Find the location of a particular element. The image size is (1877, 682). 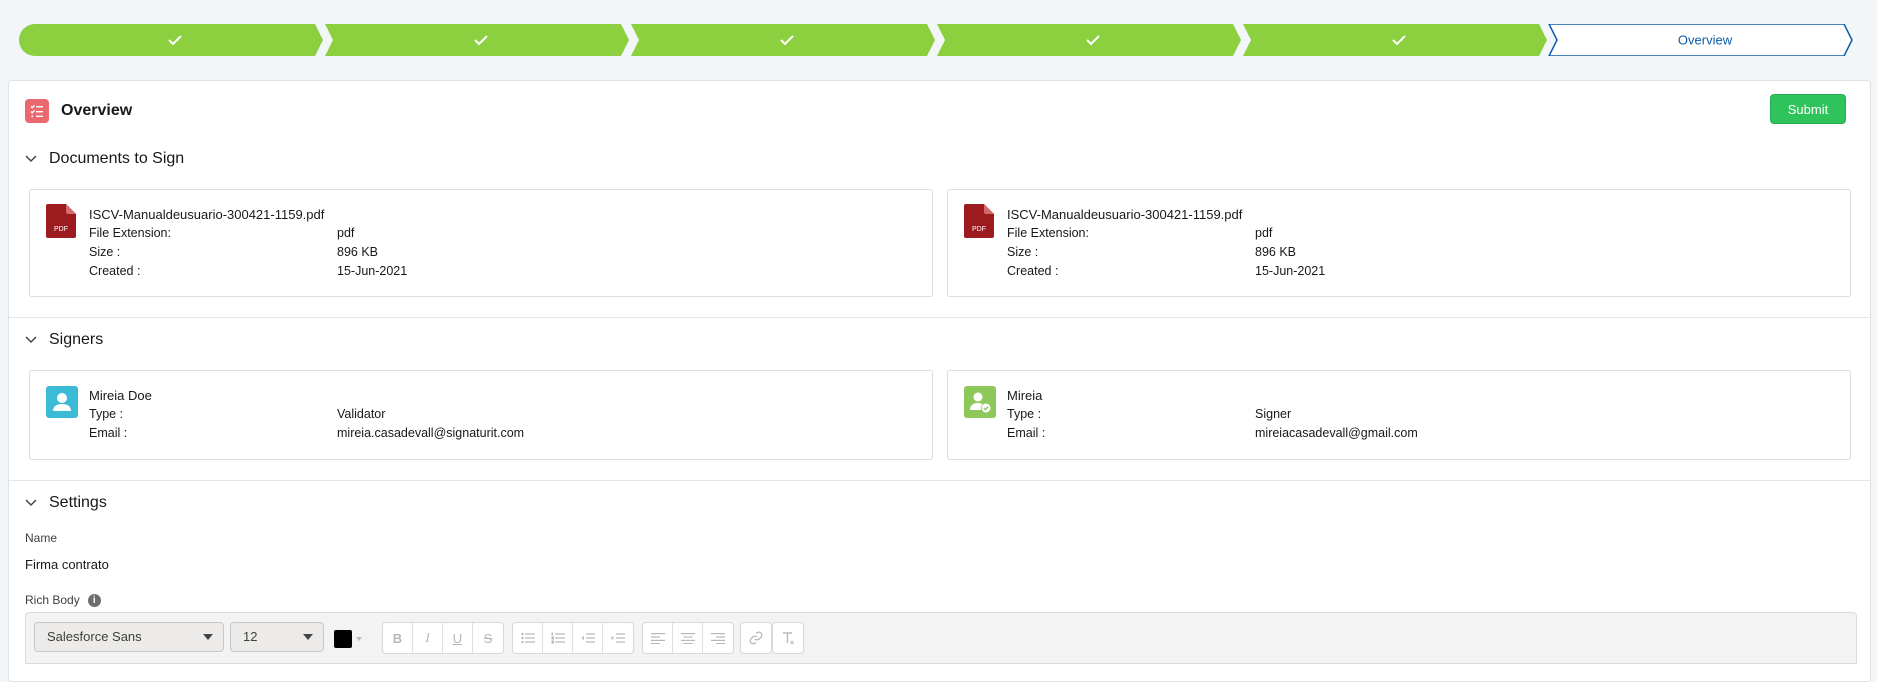

card-header: Overview is located at coordinates (78, 111).